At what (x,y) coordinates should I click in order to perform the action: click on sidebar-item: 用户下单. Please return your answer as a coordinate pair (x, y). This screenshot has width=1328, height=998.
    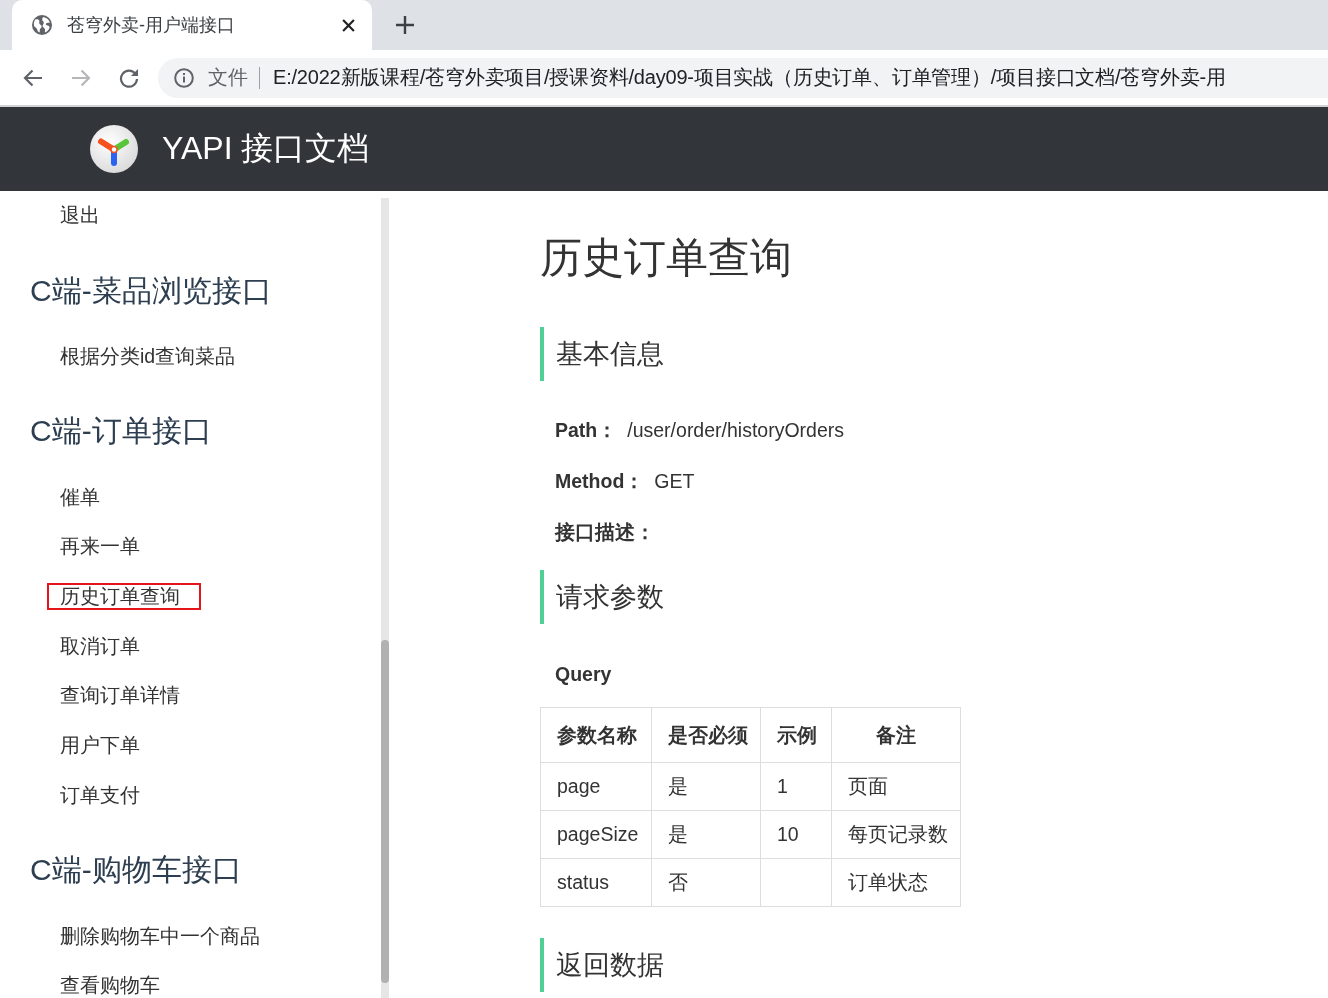
    Looking at the image, I should click on (100, 746).